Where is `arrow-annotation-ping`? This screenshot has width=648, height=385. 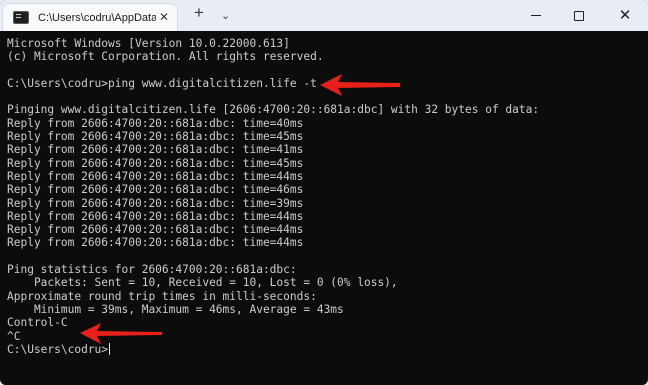 arrow-annotation-ping is located at coordinates (360, 85).